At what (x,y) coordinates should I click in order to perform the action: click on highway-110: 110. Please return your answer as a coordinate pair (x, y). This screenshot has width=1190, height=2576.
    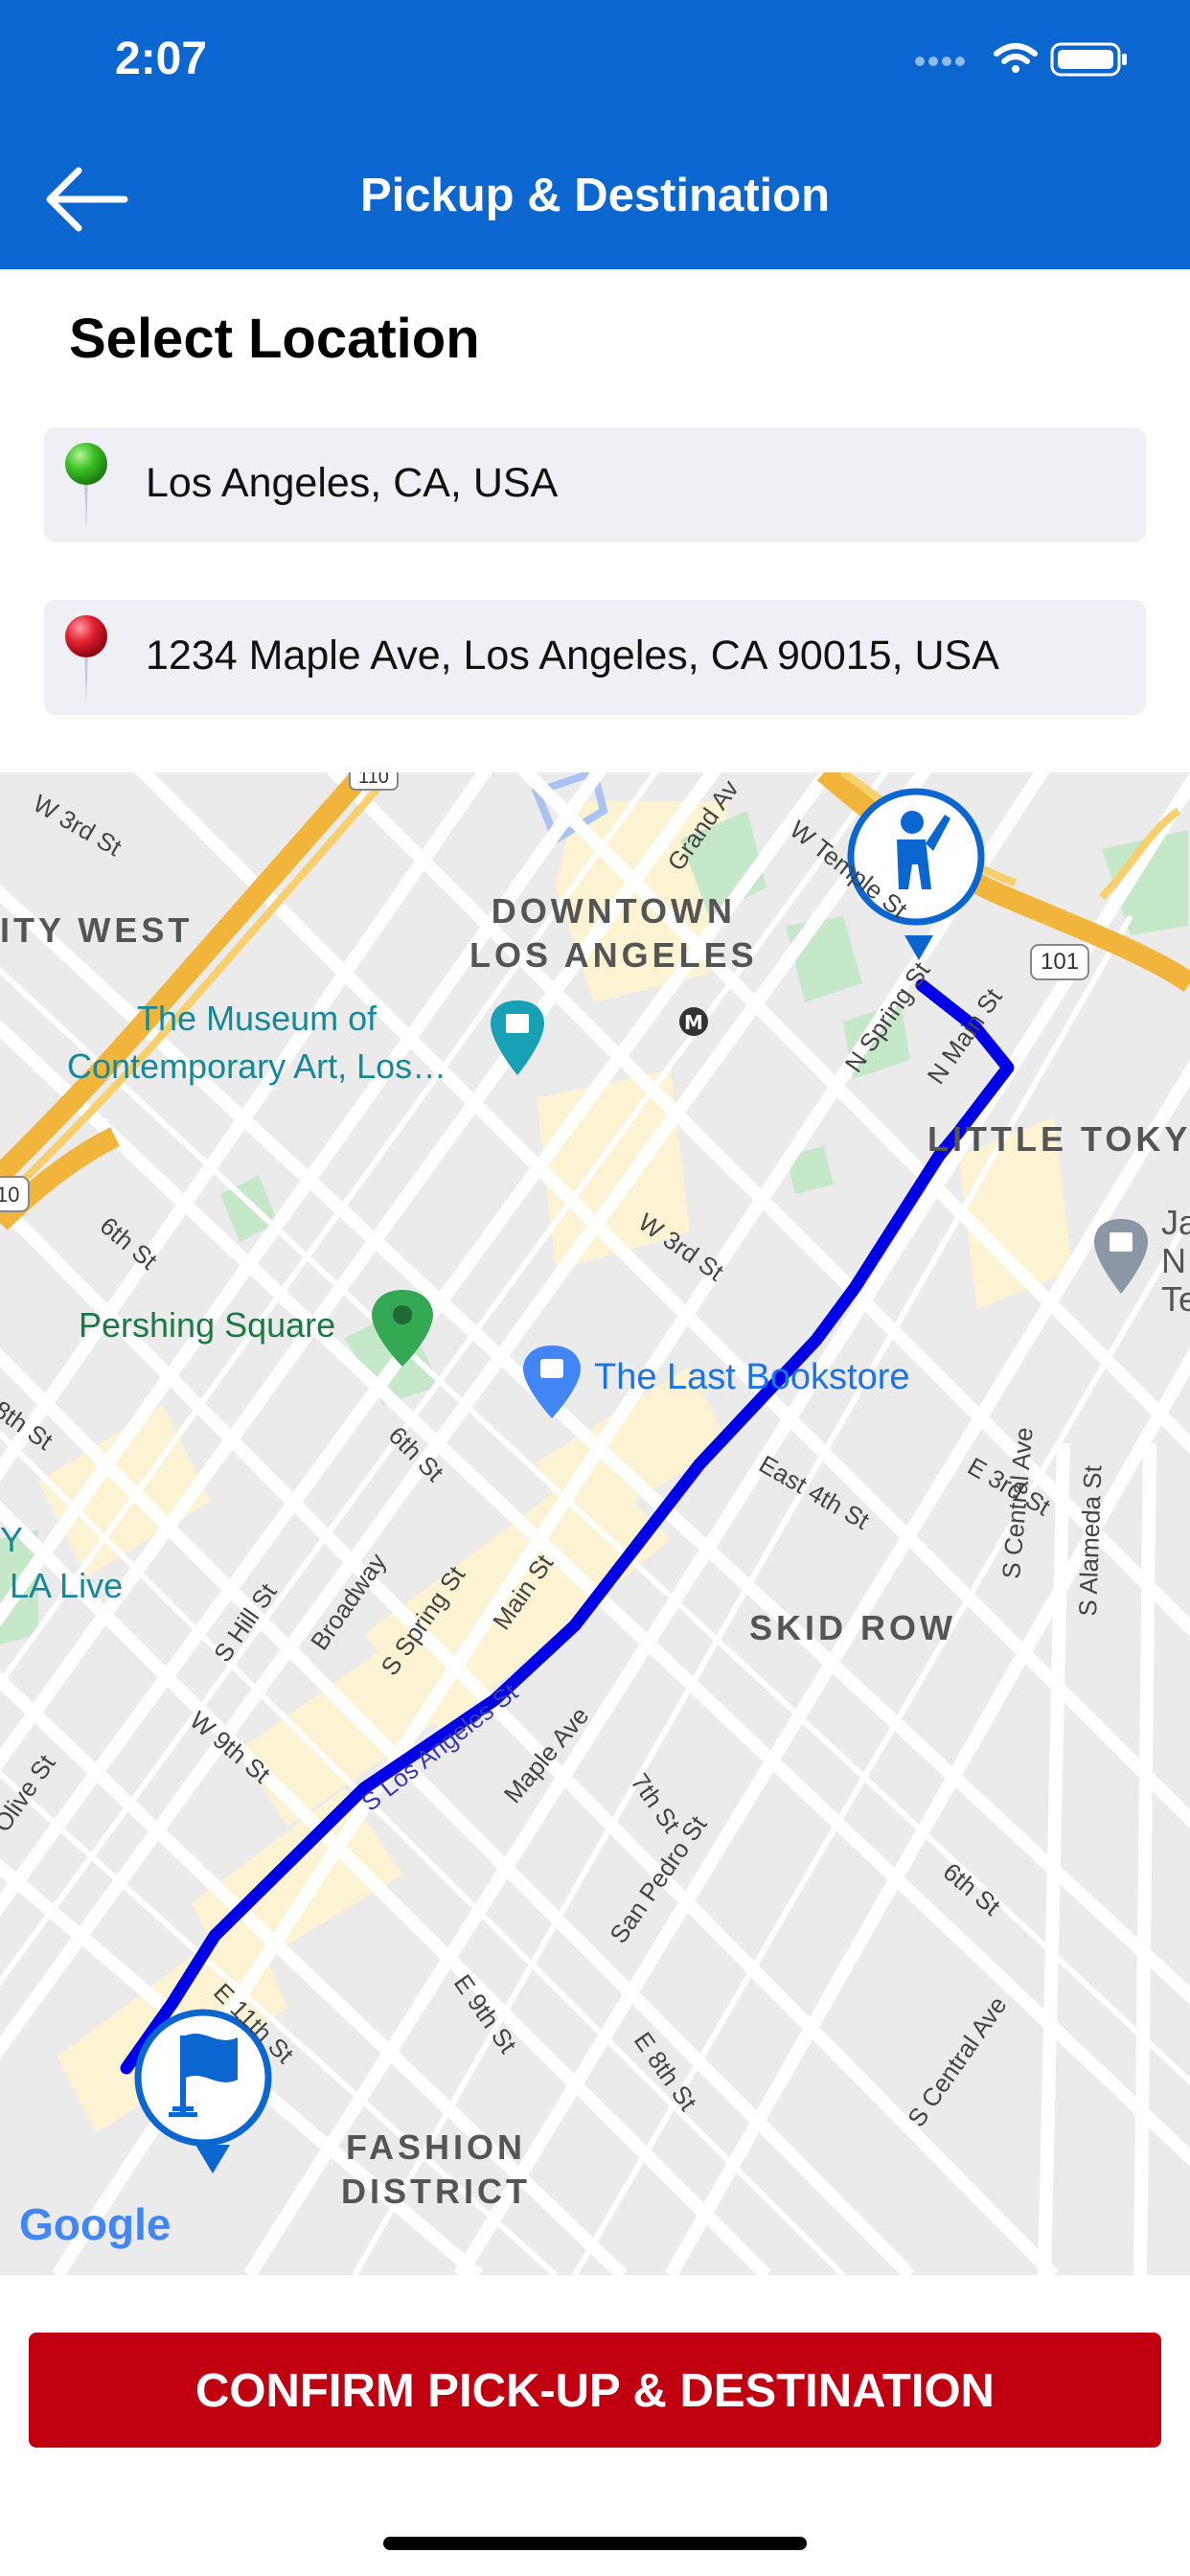
    Looking at the image, I should click on (374, 780).